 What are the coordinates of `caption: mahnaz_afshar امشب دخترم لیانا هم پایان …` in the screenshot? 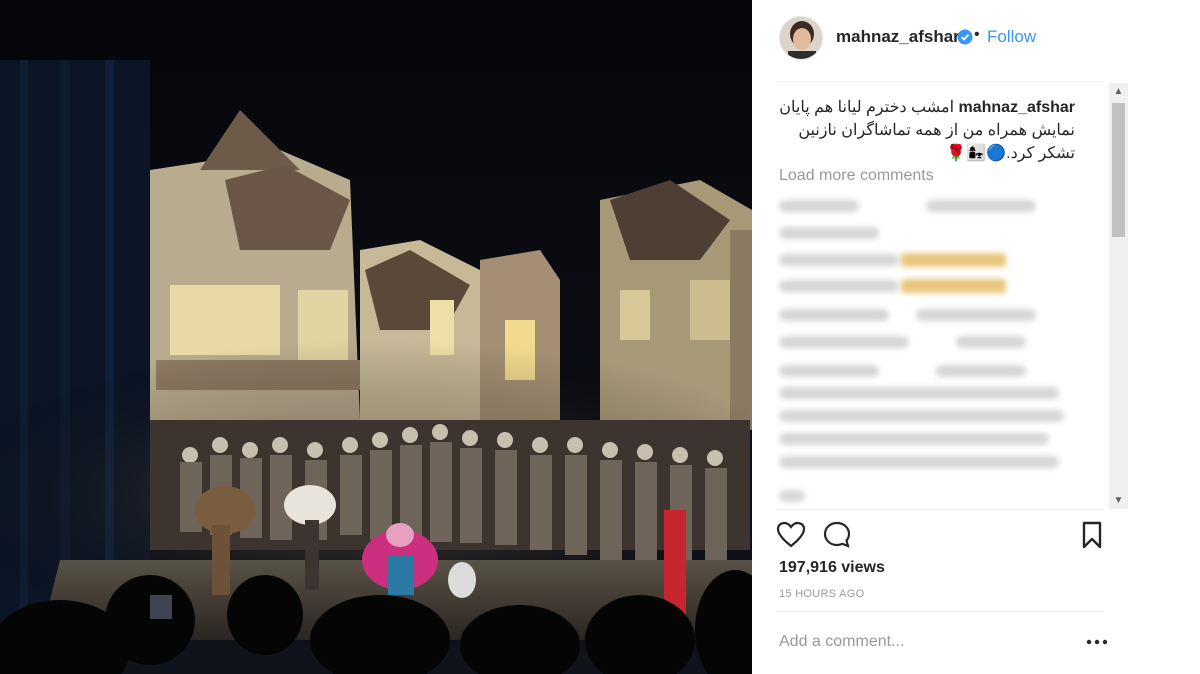 It's located at (927, 130).